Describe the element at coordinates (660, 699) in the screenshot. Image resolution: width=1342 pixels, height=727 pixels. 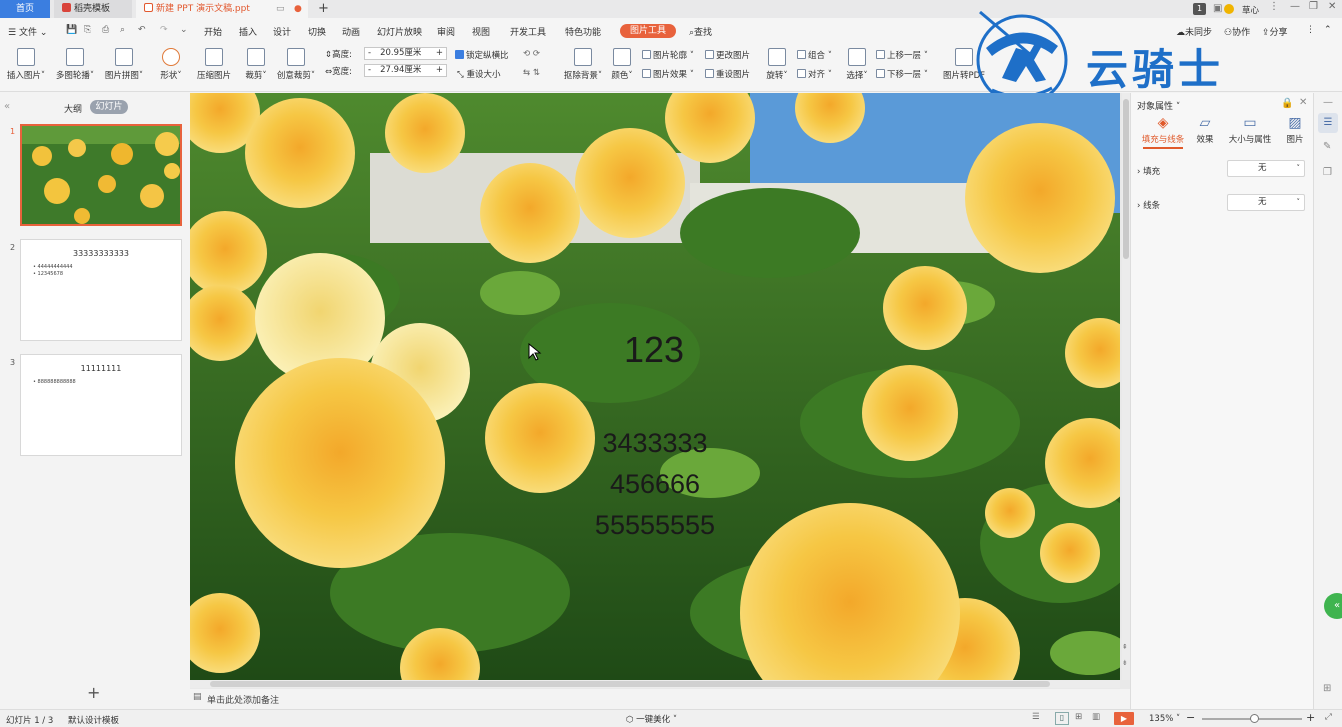
I see `notes-area: ▤ 单击此处添加备注` at that location.